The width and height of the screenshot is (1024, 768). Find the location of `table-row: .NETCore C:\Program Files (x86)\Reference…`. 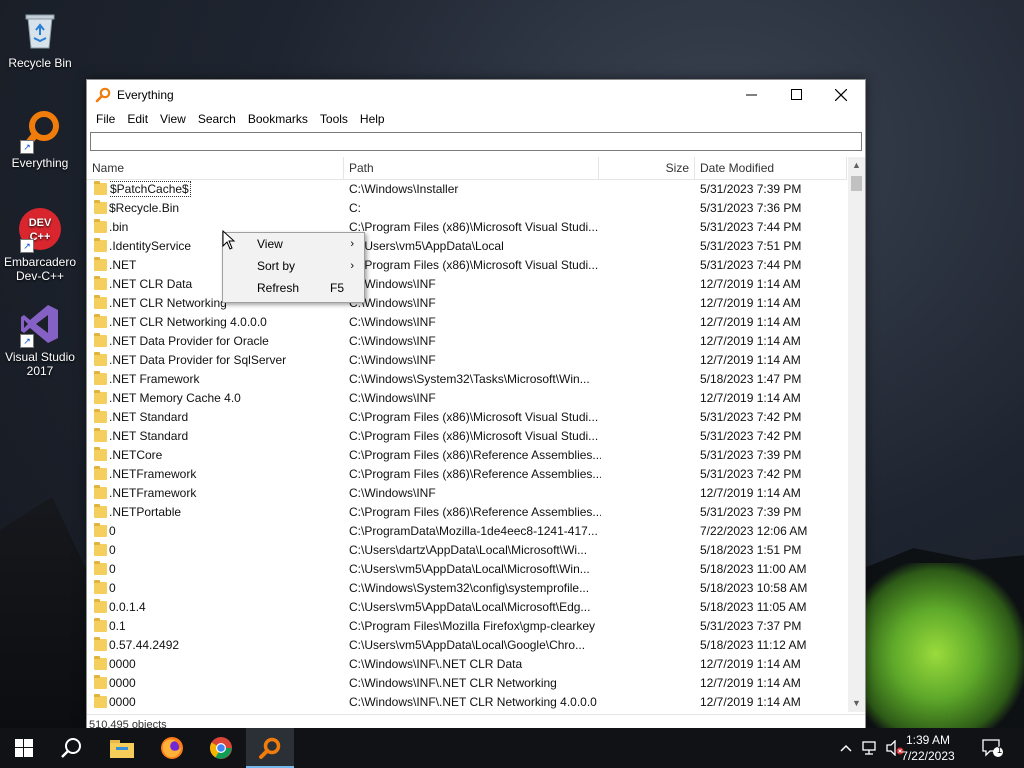

table-row: .NETCore C:\Program Files (x86)\Reference… is located at coordinates (467, 455).